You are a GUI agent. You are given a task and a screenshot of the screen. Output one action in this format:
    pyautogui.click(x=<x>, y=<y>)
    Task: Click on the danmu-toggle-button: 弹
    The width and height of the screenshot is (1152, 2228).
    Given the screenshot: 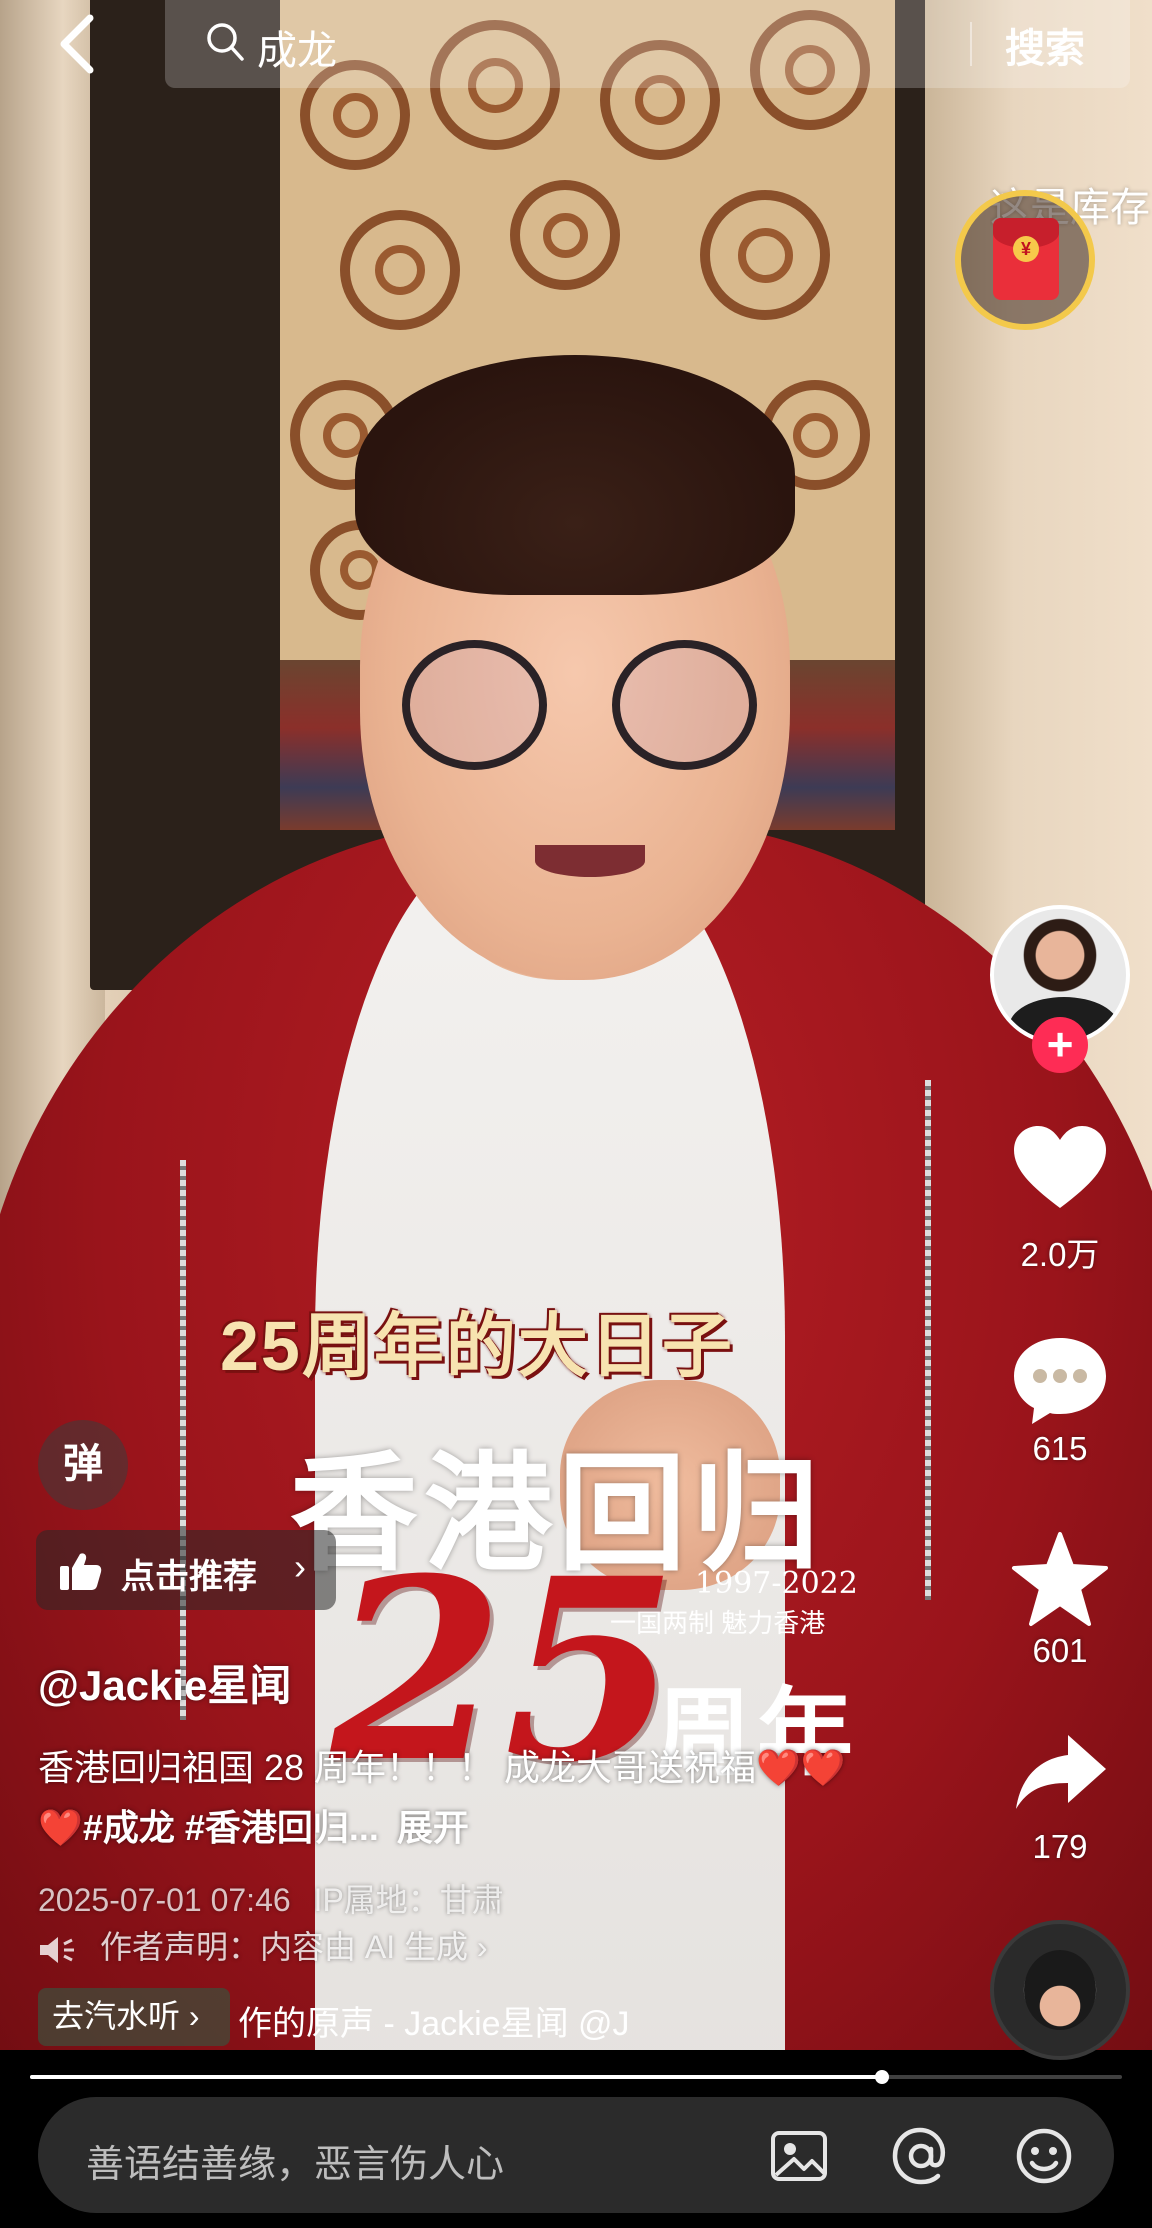 What is the action you would take?
    pyautogui.click(x=83, y=1465)
    